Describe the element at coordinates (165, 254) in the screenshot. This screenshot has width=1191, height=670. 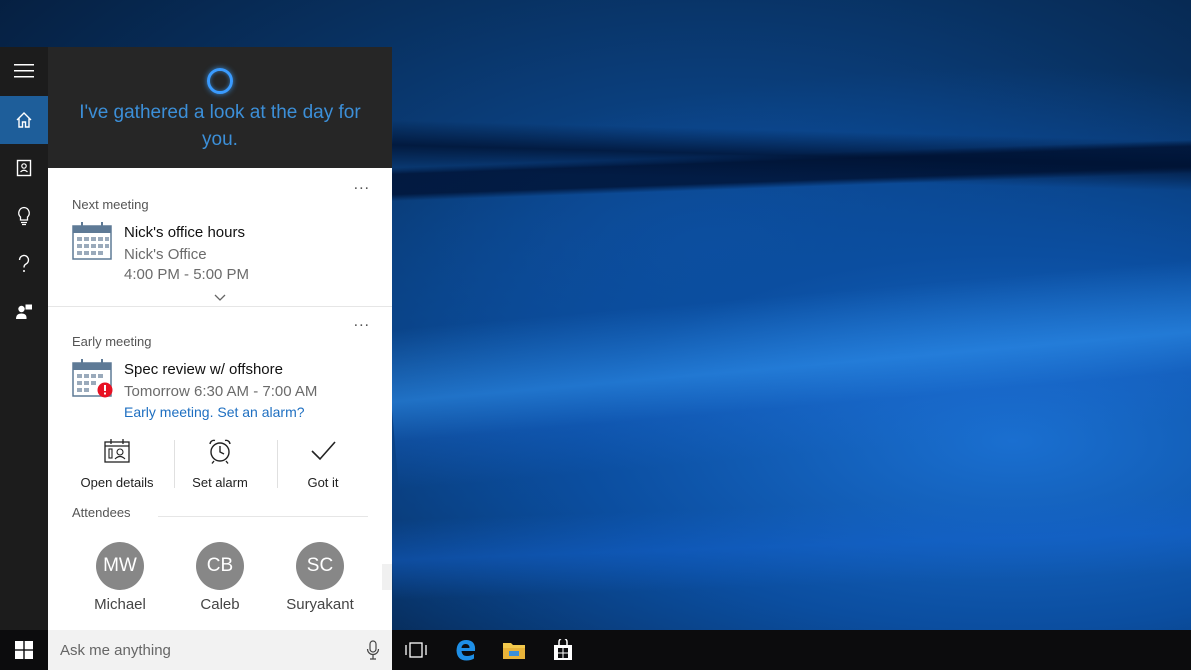
I see `meeting-location: Nick's Office` at that location.